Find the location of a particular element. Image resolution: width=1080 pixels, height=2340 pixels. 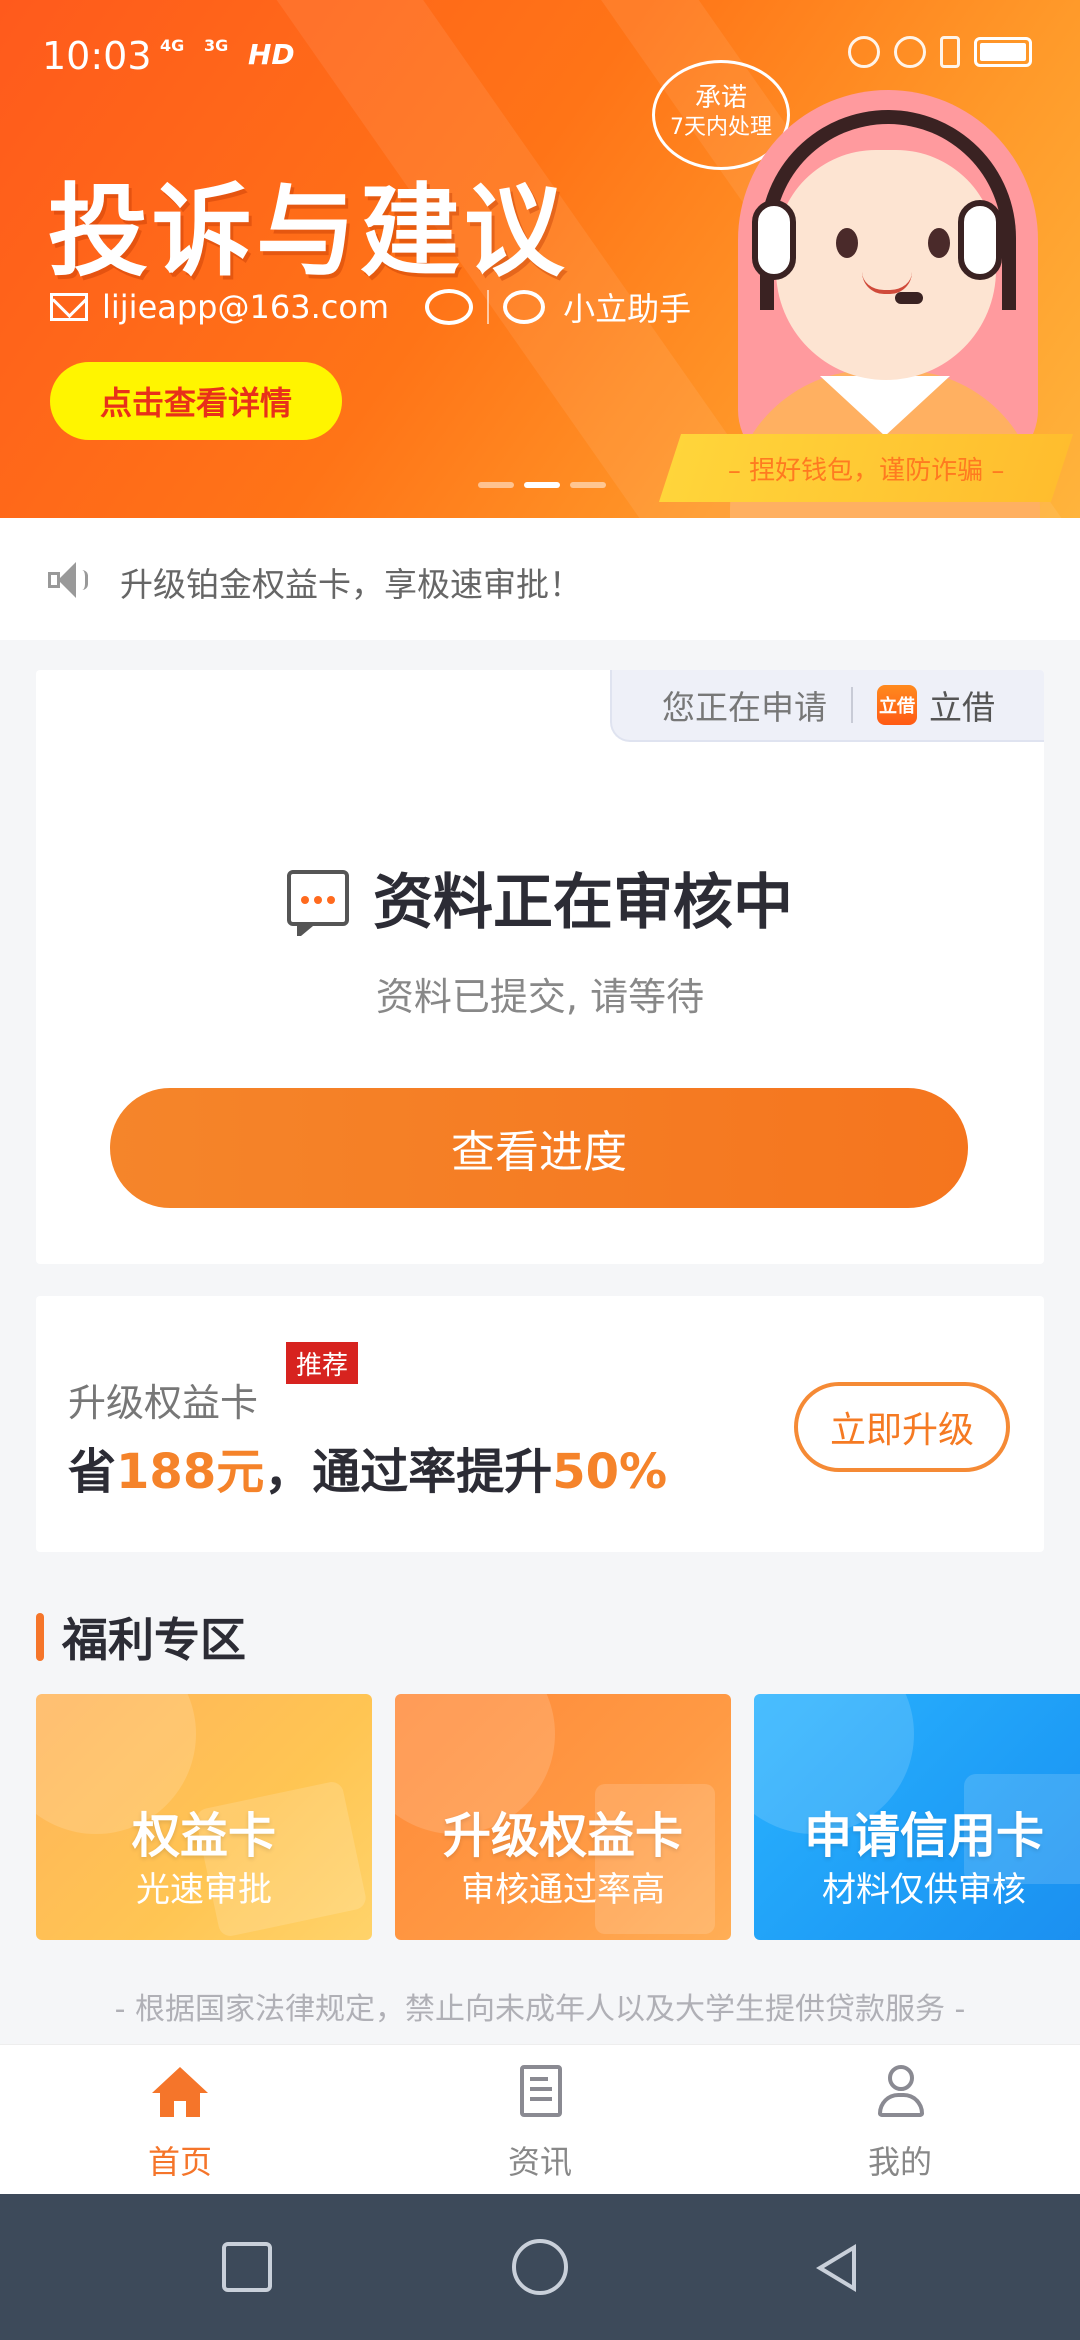

tile-title: 申请信用卡 is located at coordinates (923, 1836).